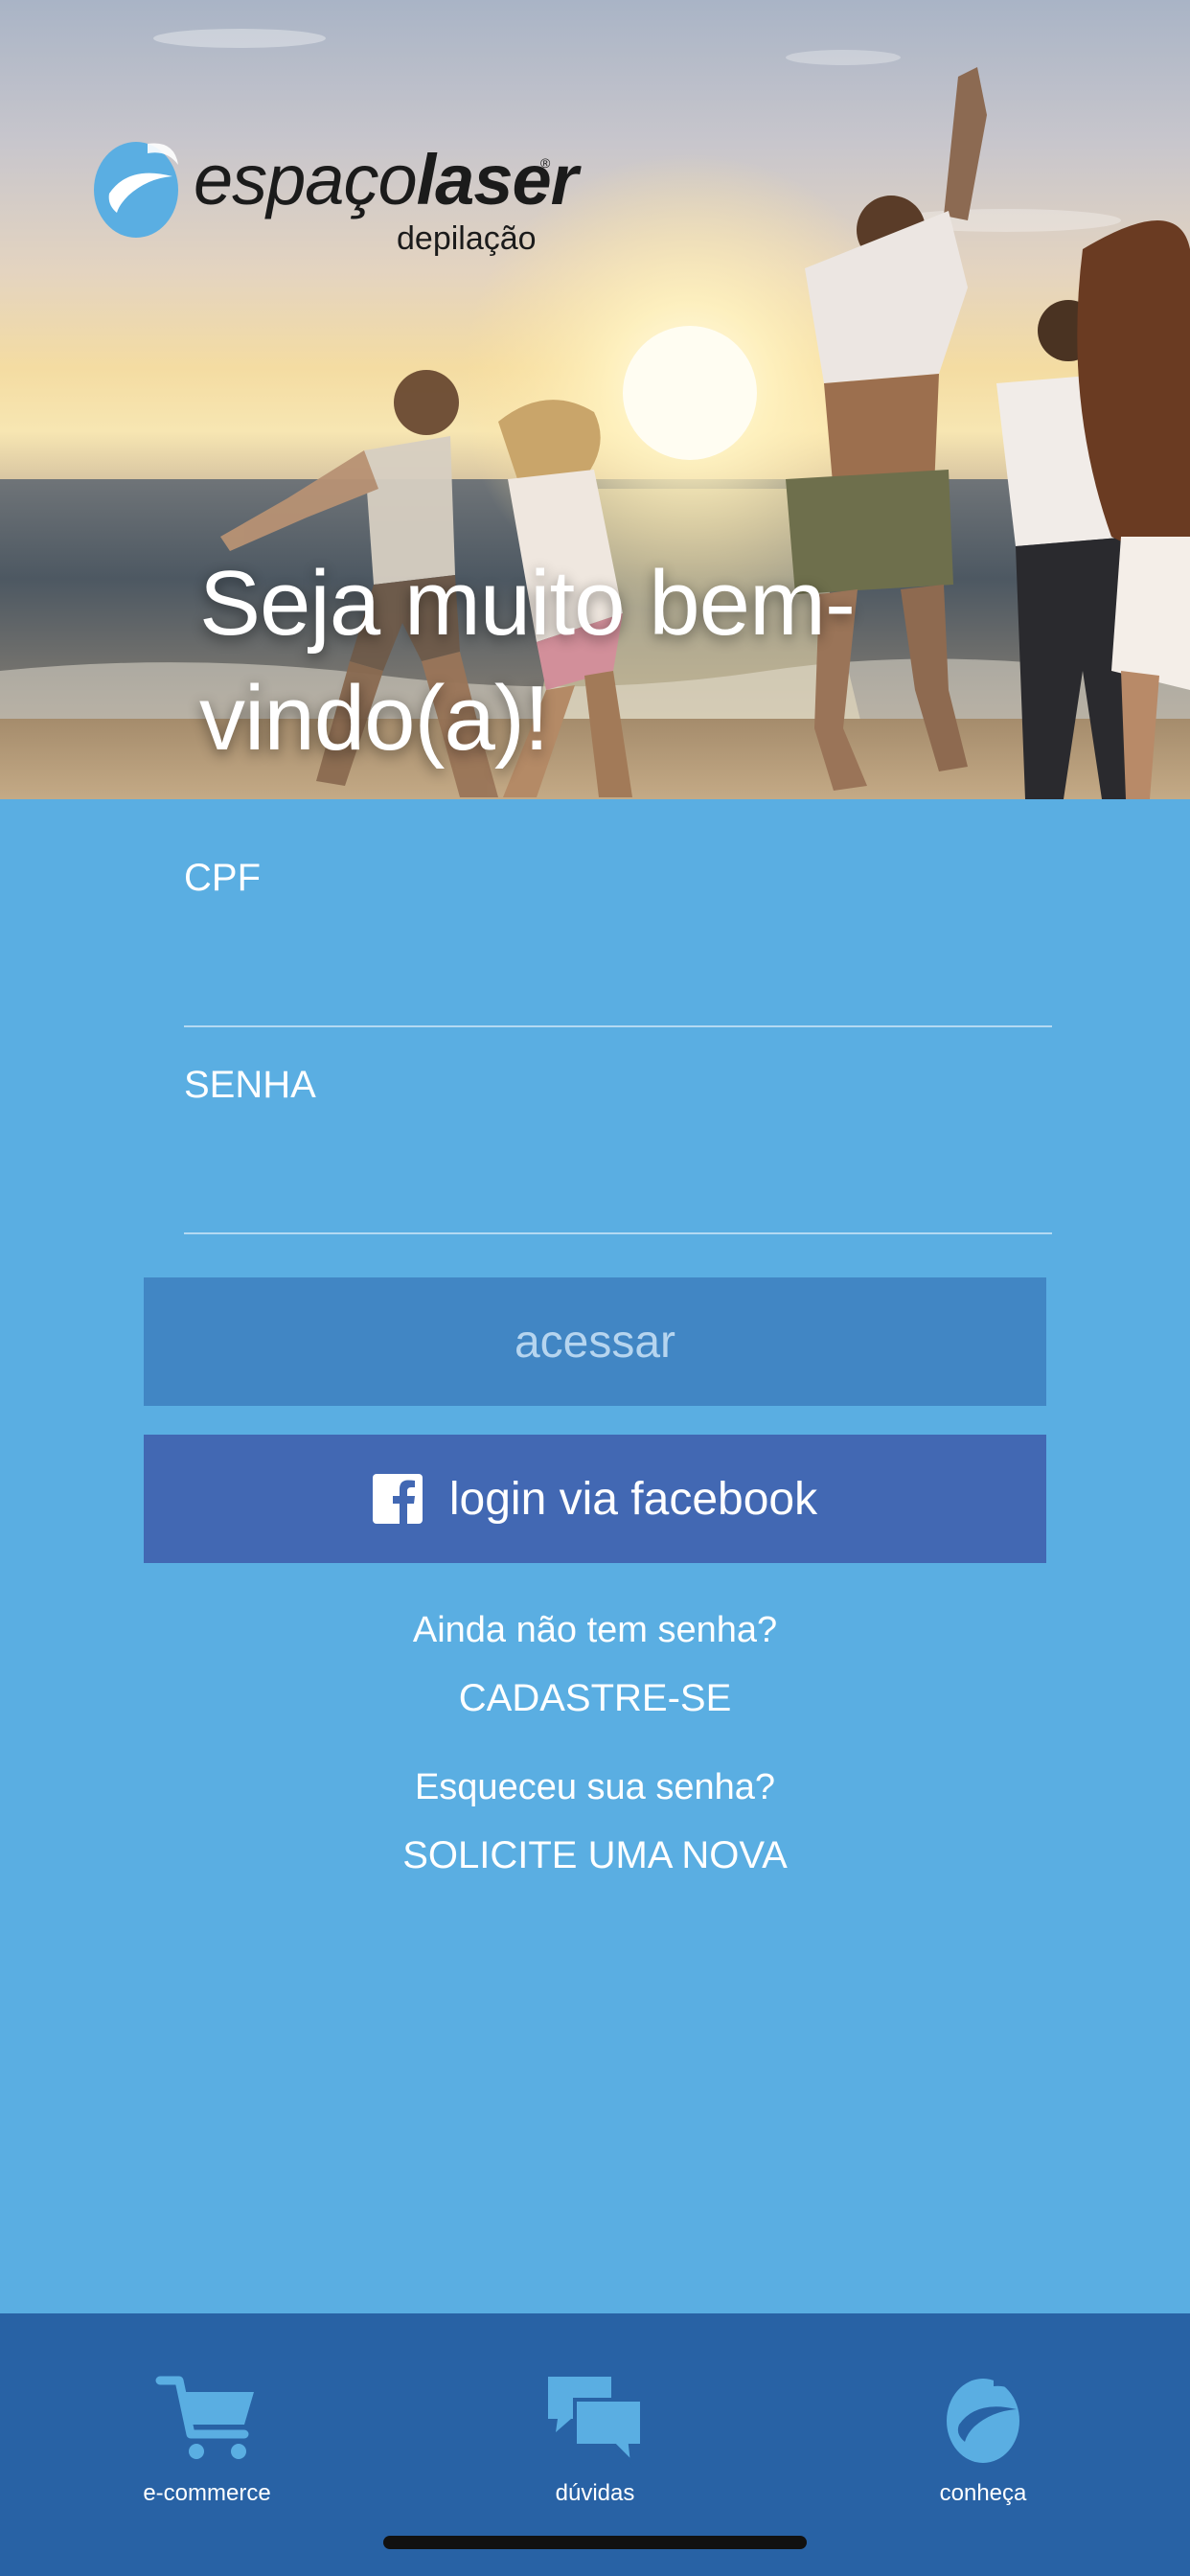  Describe the element at coordinates (545, 163) in the screenshot. I see `registered-mark: ®` at that location.